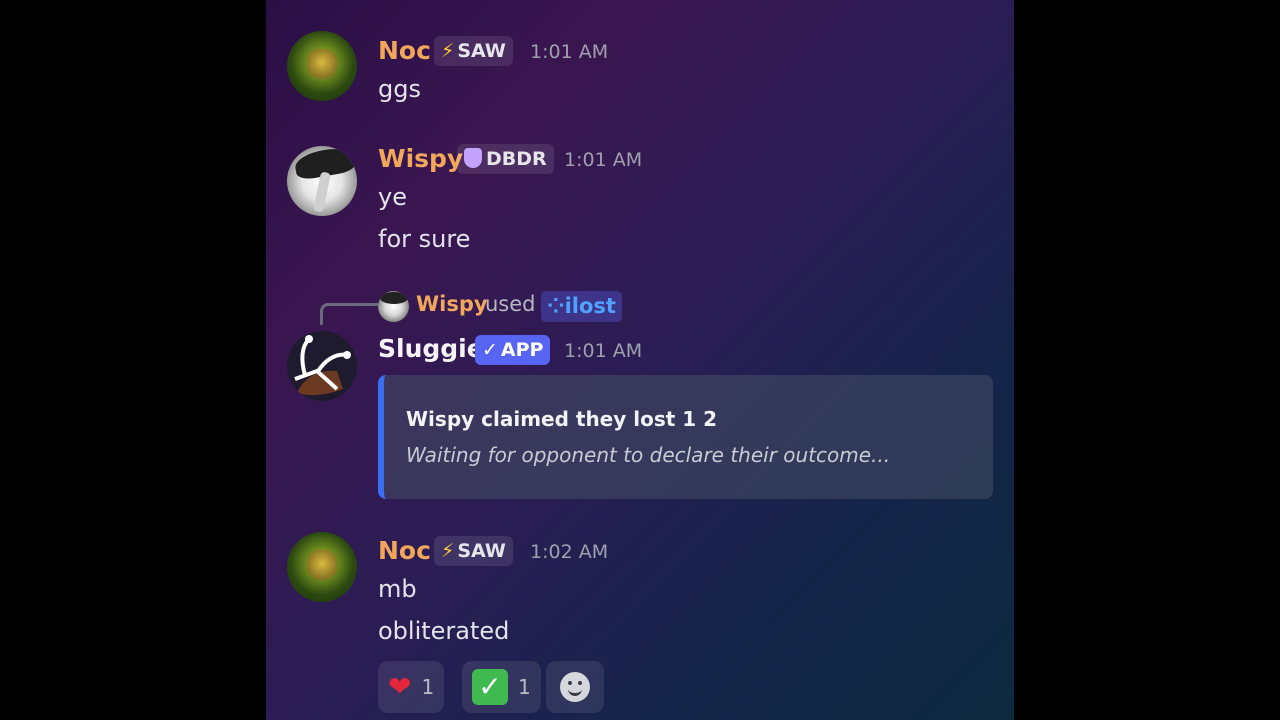  I want to click on role-tag-label: DBDR, so click(516, 159).